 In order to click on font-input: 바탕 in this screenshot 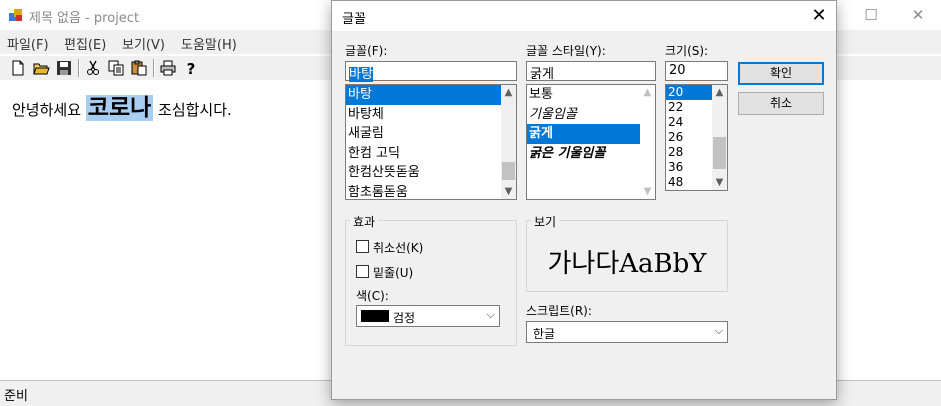, I will do `click(431, 71)`.